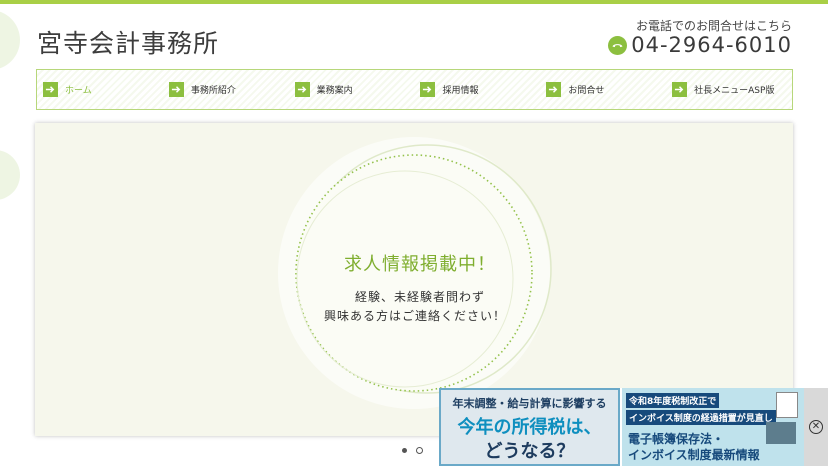  I want to click on phone-number: 04-2964-6010, so click(711, 45).